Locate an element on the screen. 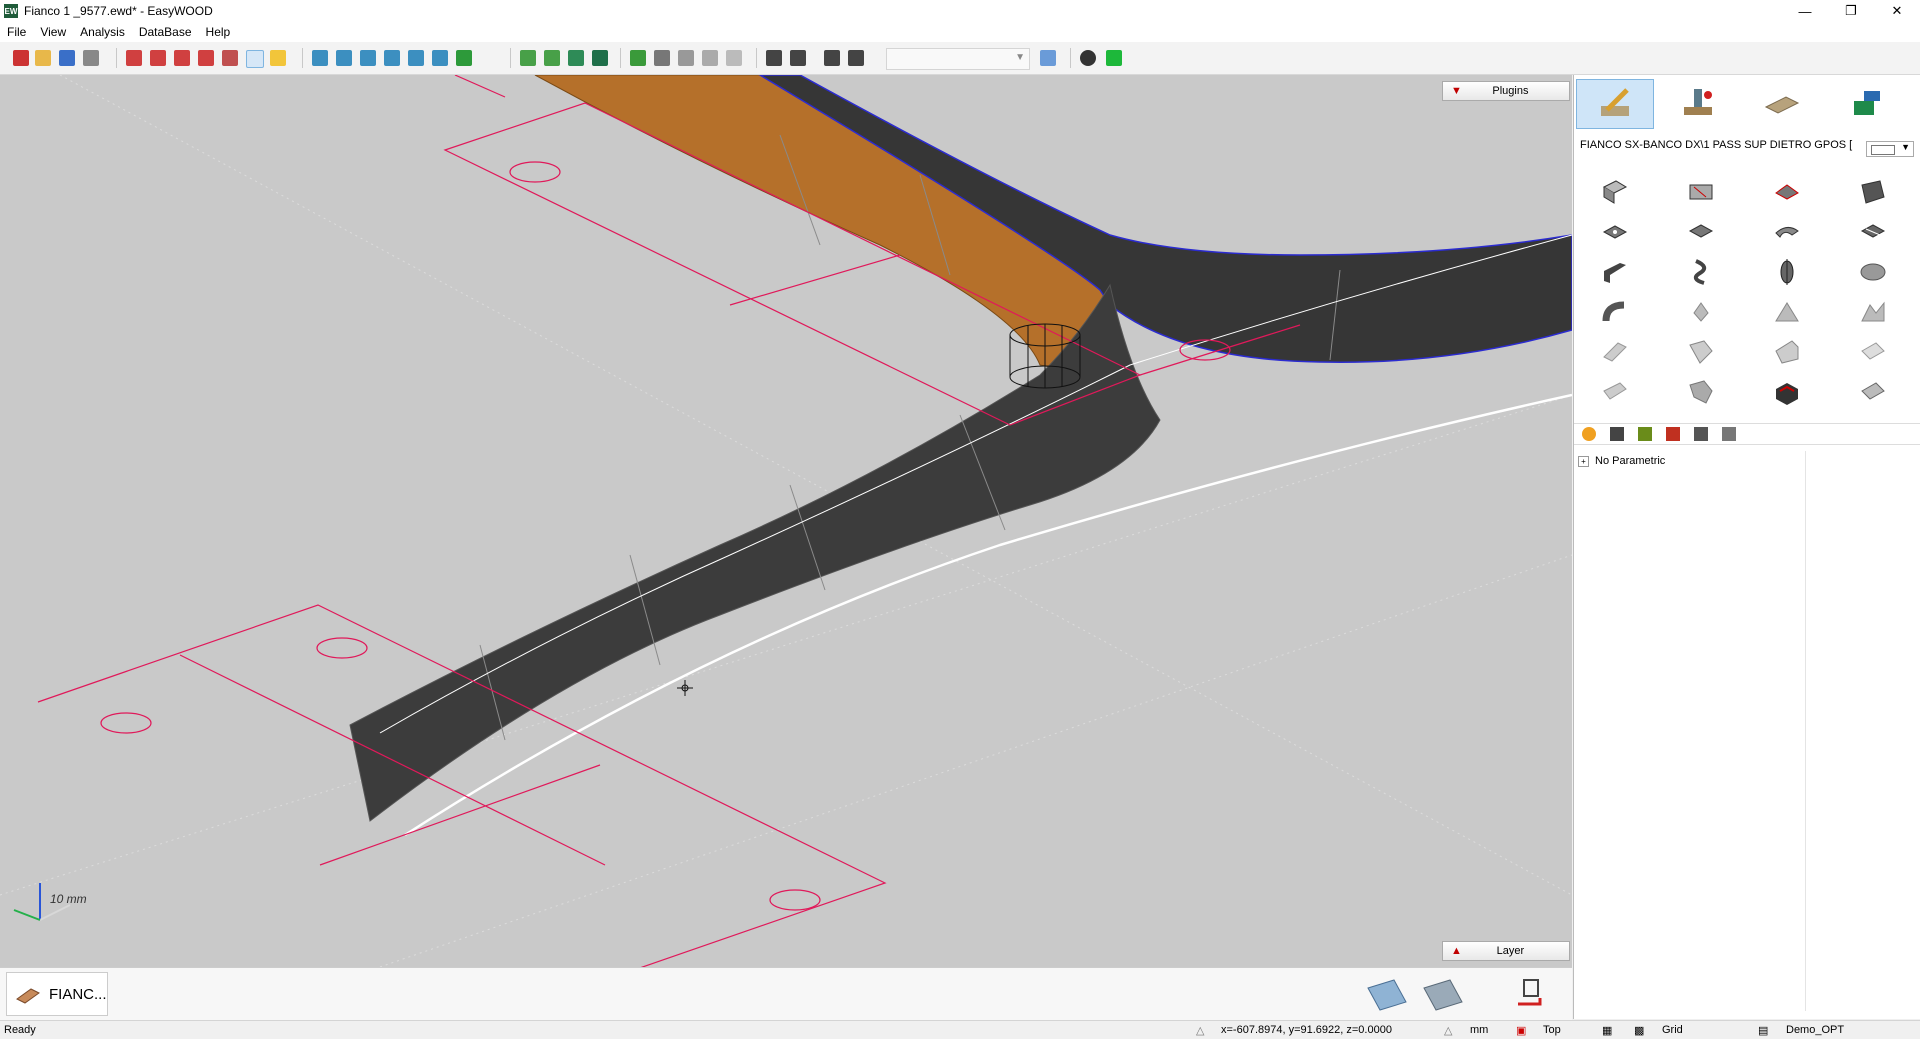  section-icon is located at coordinates (686, 58).